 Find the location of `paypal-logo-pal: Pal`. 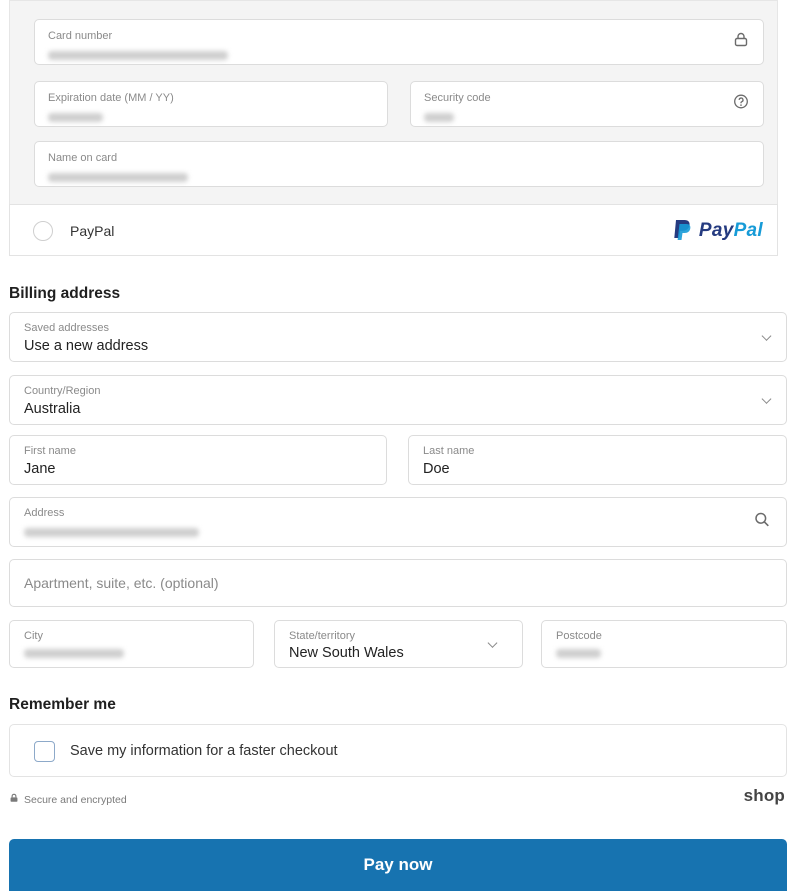

paypal-logo-pal: Pal is located at coordinates (748, 230).